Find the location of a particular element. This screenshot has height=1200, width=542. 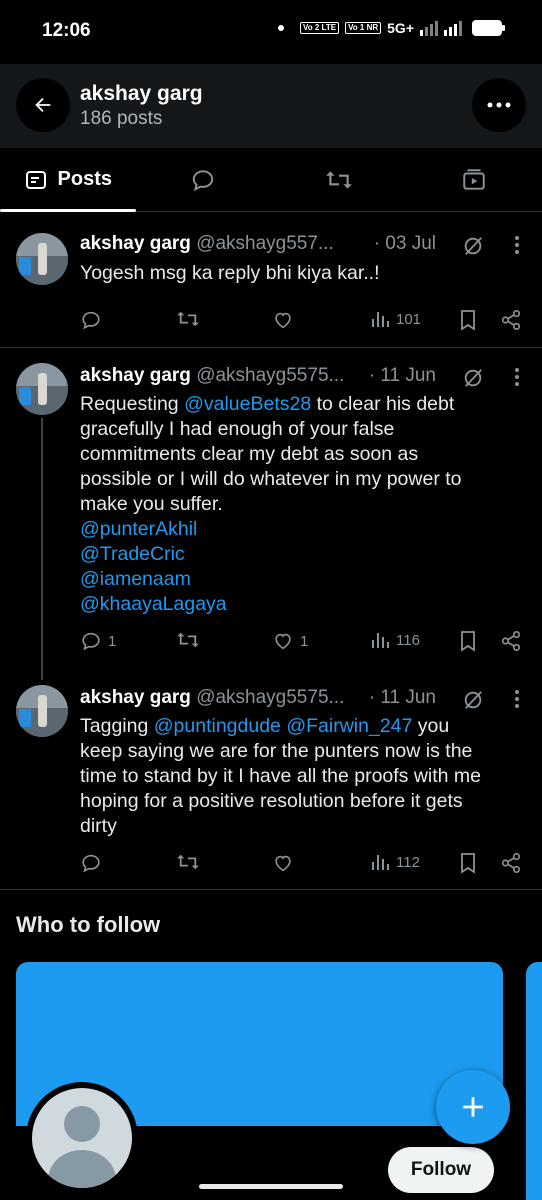

media-icon is located at coordinates (474, 179).